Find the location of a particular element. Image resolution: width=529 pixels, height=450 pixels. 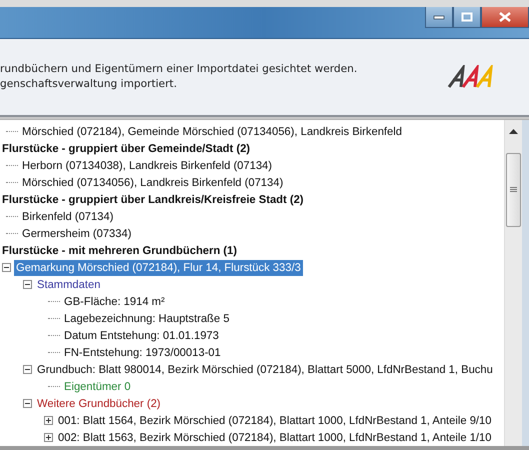

group-heading: Flurstücke - mit mehreren Grundbüchern (1) is located at coordinates (119, 250).